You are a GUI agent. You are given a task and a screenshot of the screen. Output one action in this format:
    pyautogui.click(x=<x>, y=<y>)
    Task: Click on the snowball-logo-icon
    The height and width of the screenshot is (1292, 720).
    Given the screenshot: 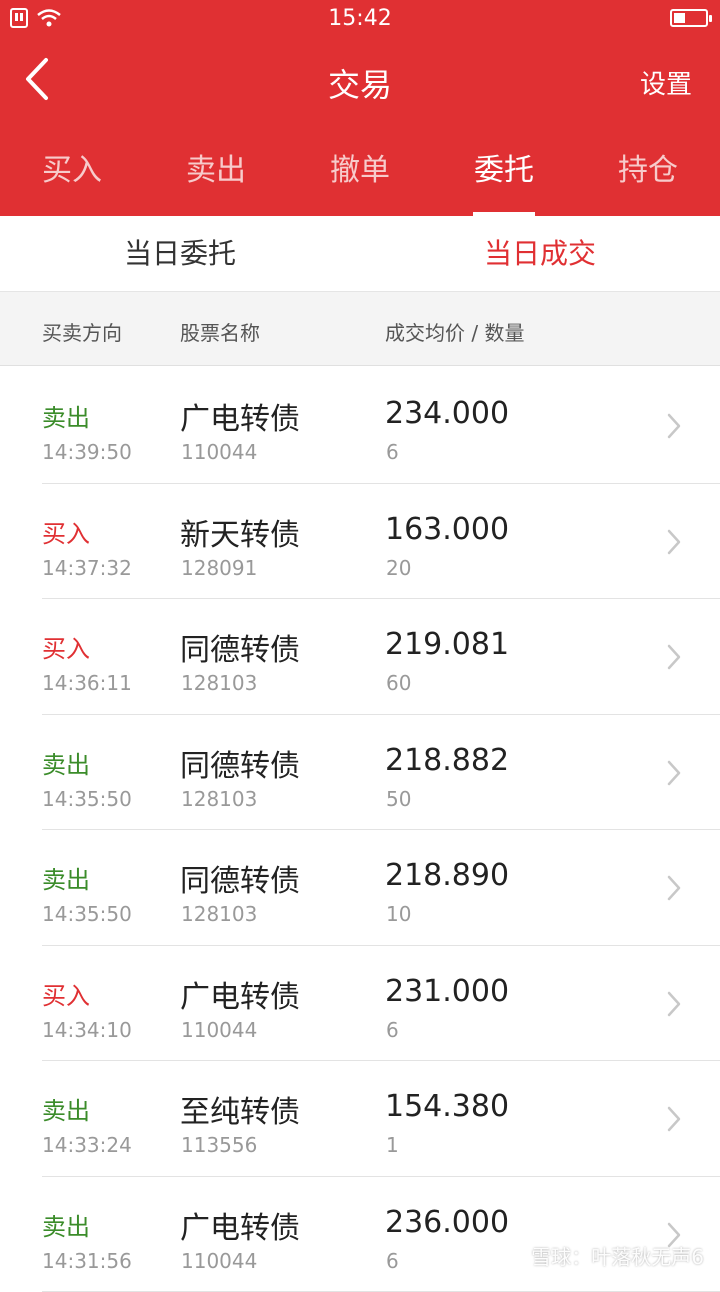 What is the action you would take?
    pyautogui.click(x=513, y=1256)
    